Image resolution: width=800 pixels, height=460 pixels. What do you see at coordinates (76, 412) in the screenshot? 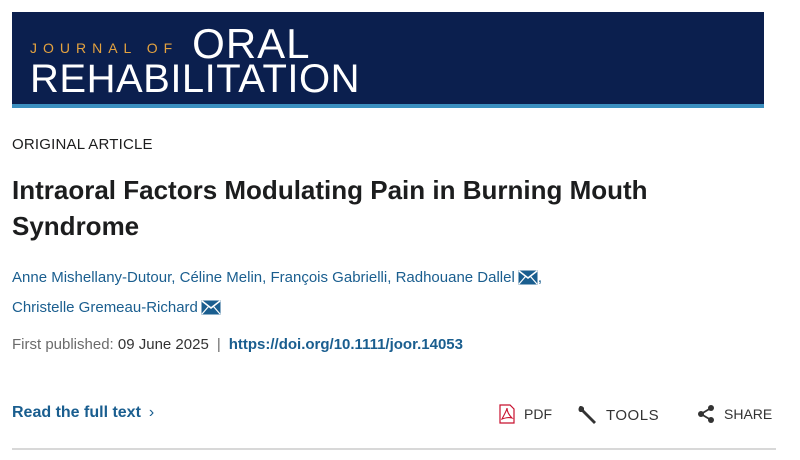
I see `read-full-text-label: Read the full text` at bounding box center [76, 412].